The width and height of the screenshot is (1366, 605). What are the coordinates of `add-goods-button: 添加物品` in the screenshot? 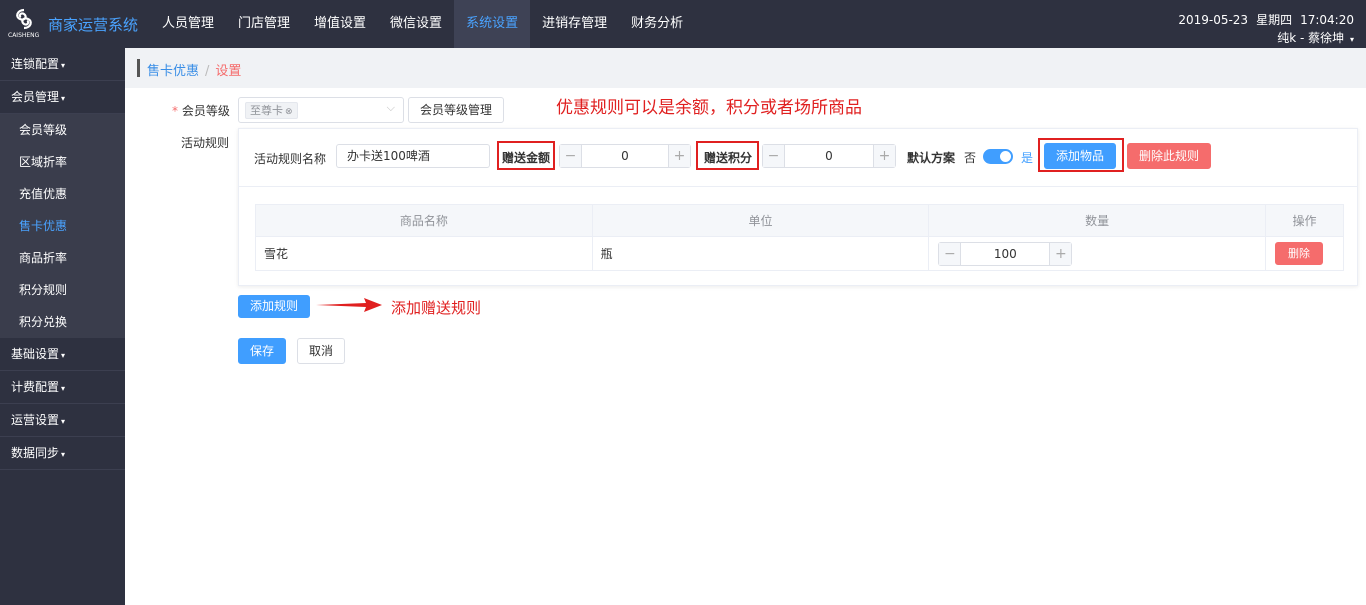 It's located at (1080, 156).